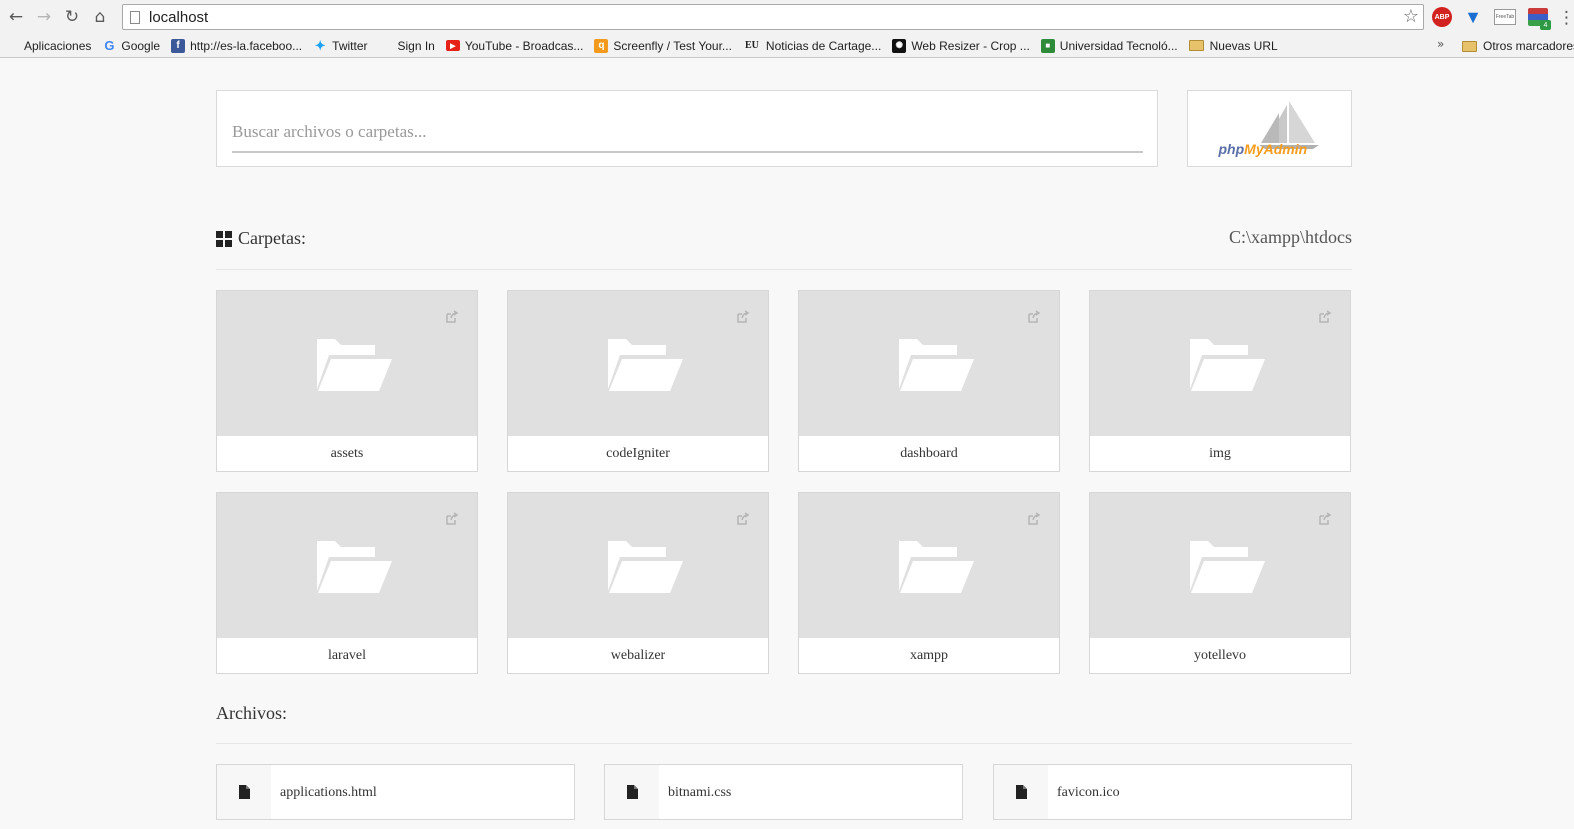 This screenshot has width=1574, height=829. I want to click on folder-name: dashboard, so click(929, 453).